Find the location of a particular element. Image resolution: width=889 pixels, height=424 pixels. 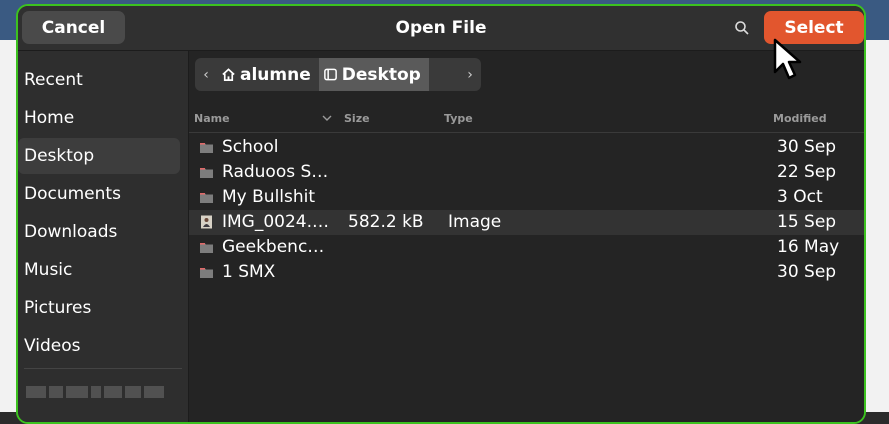

file-name: School is located at coordinates (250, 147).